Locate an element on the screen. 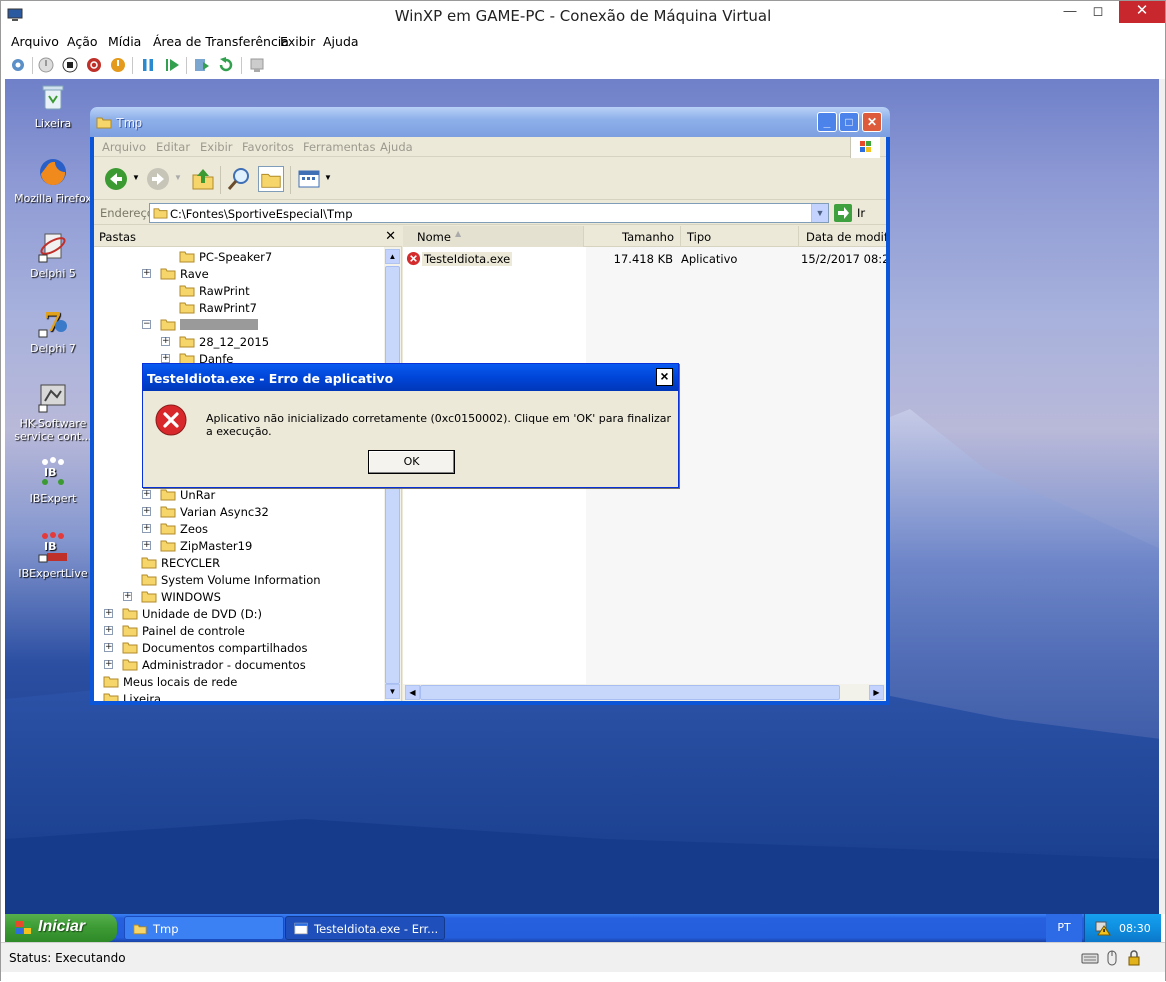 The image size is (1166, 982). tree-item: − is located at coordinates (239, 325).